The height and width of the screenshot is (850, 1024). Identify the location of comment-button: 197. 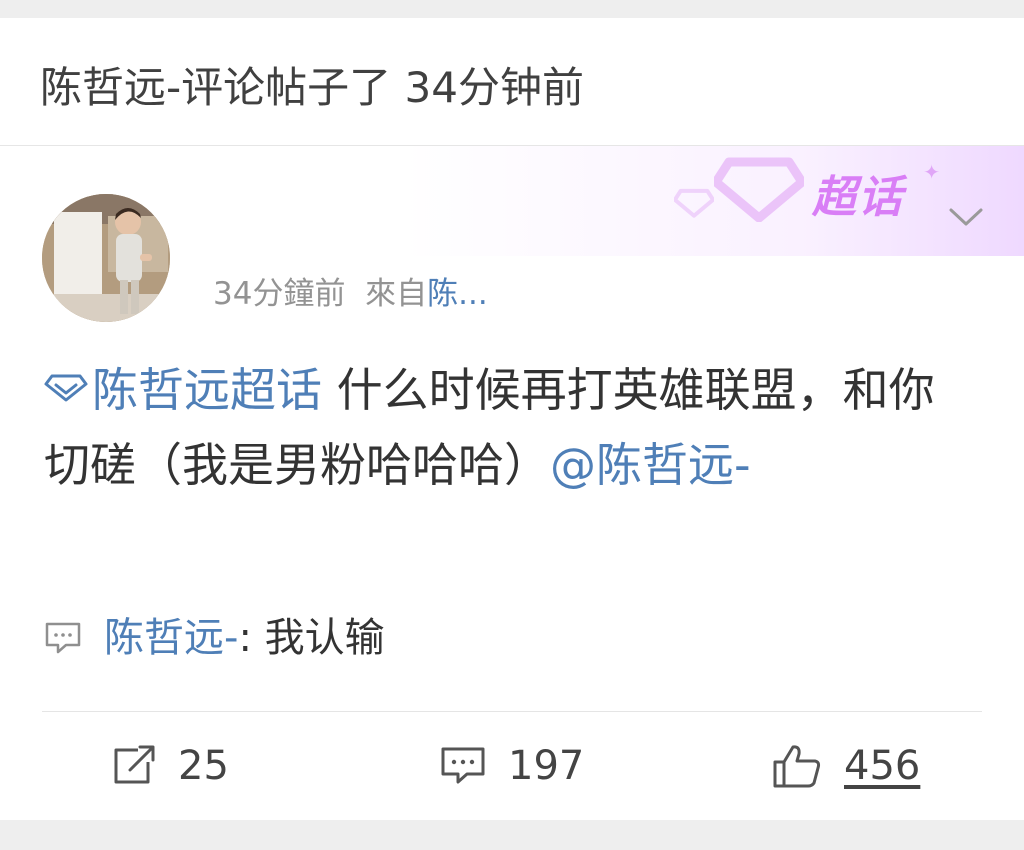
(512, 766).